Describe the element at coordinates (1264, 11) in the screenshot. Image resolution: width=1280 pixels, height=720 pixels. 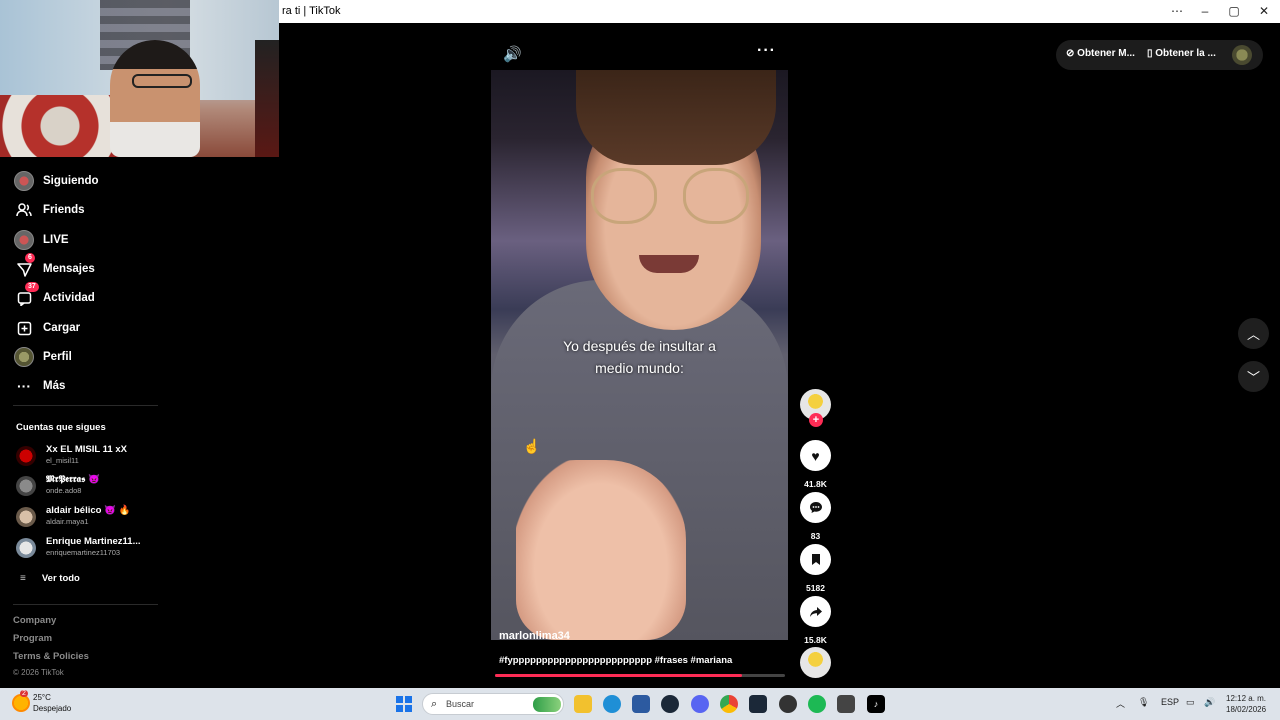
I see `window-close-button: ✕` at that location.